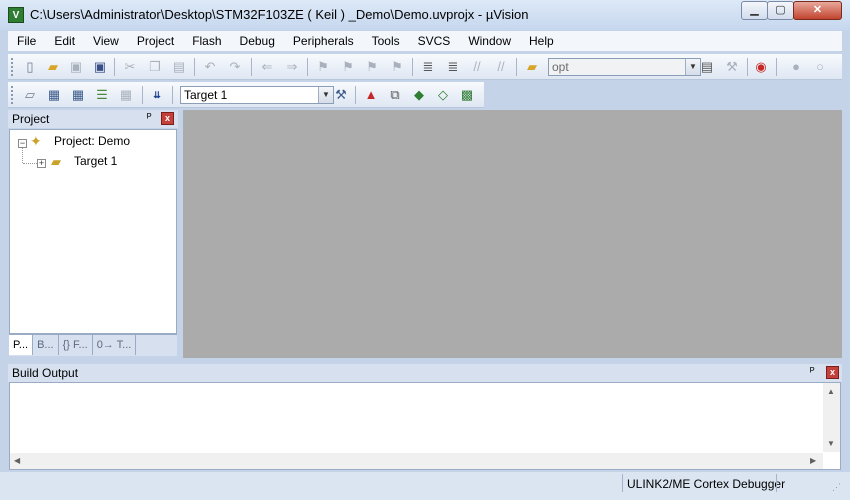 The image size is (850, 500). What do you see at coordinates (130, 67) in the screenshot?
I see `cut-icon: ✂` at bounding box center [130, 67].